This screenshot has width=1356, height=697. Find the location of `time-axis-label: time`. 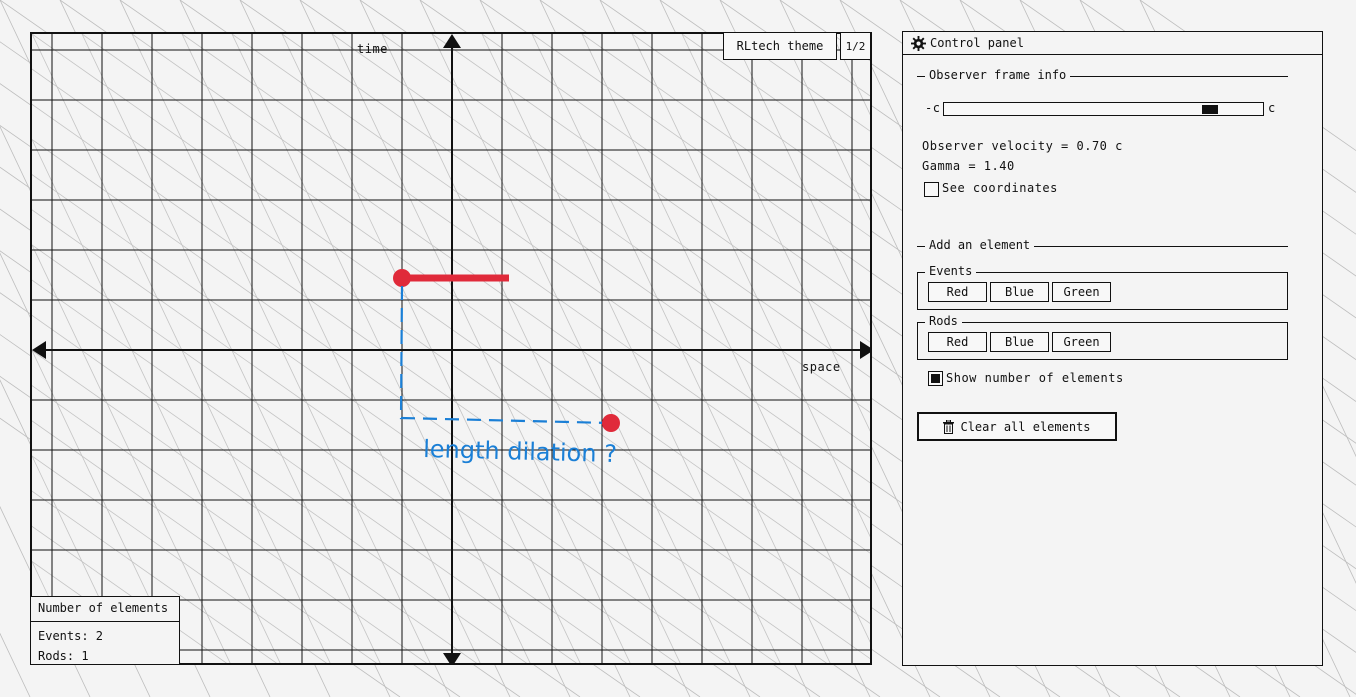

time-axis-label: time is located at coordinates (372, 49).